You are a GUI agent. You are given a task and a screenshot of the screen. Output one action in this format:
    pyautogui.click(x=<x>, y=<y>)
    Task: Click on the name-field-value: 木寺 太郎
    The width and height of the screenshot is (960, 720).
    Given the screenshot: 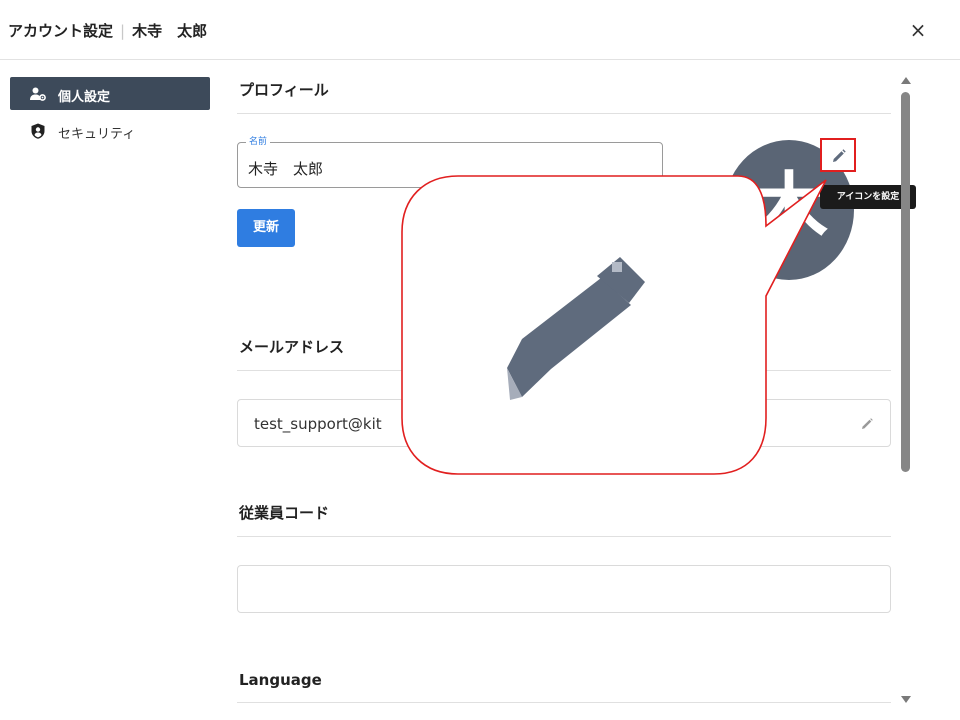 What is the action you would take?
    pyautogui.click(x=286, y=169)
    